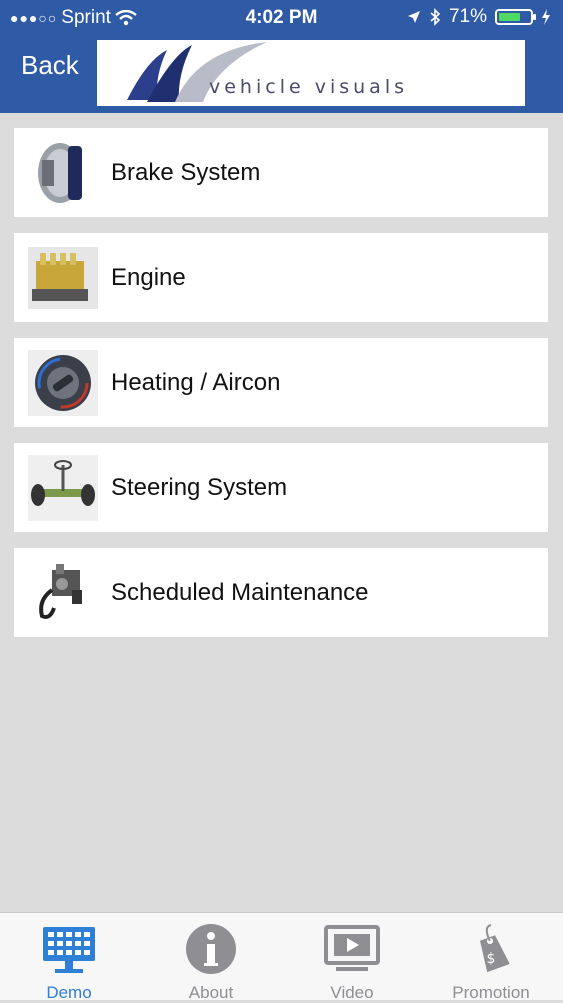 This screenshot has height=1003, width=563. I want to click on tab-label: Video, so click(352, 992).